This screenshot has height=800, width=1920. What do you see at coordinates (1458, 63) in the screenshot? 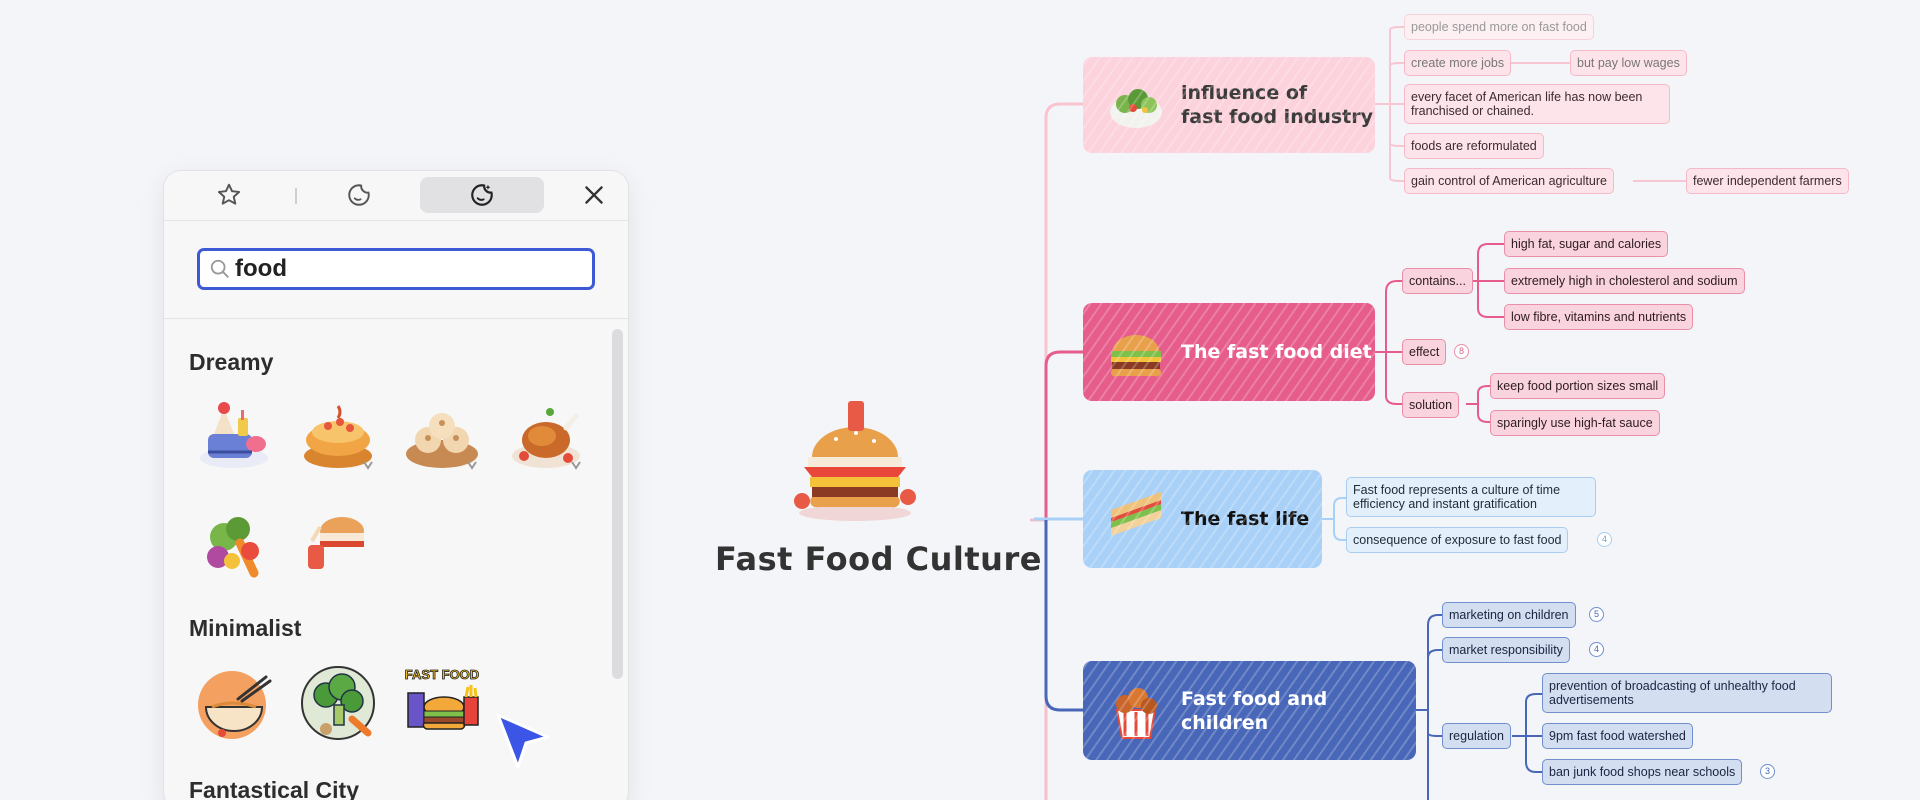
I see `node-create-more-jobs: create more jobs` at bounding box center [1458, 63].